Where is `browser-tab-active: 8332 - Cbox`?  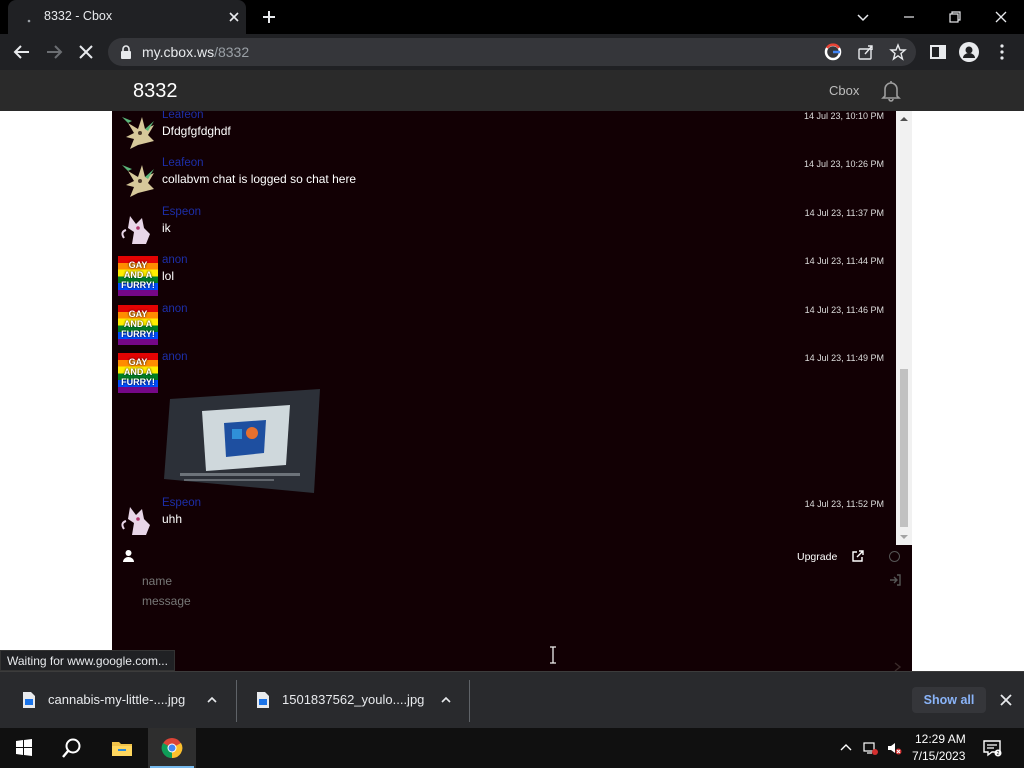 browser-tab-active: 8332 - Cbox is located at coordinates (127, 17).